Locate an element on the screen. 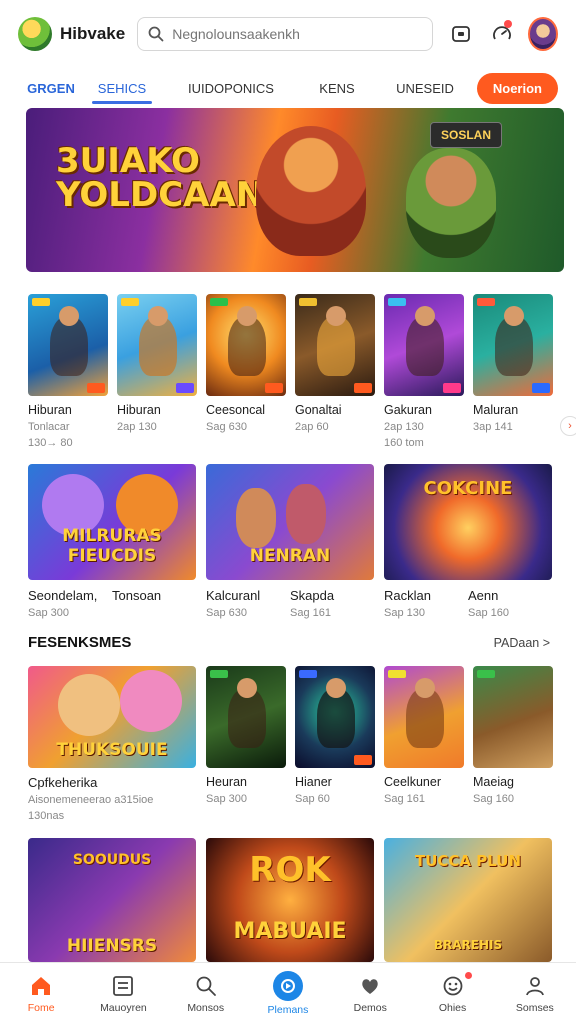  compass-icon is located at coordinates (287, 986).